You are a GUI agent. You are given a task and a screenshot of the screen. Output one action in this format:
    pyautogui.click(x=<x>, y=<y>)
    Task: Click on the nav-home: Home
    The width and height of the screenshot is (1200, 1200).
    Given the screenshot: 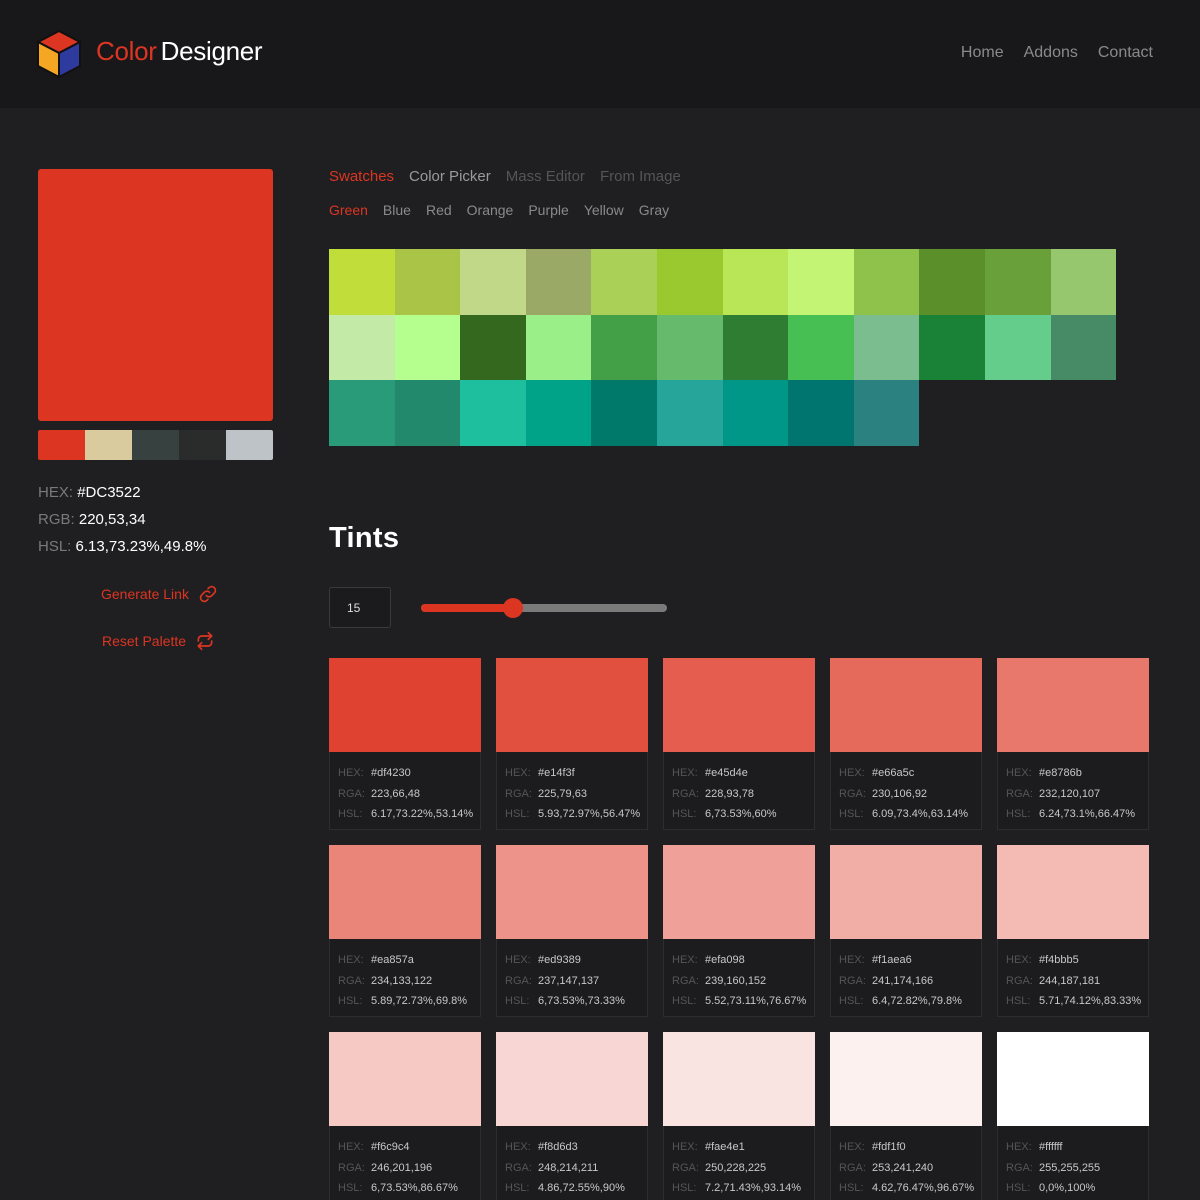 What is the action you would take?
    pyautogui.click(x=982, y=53)
    